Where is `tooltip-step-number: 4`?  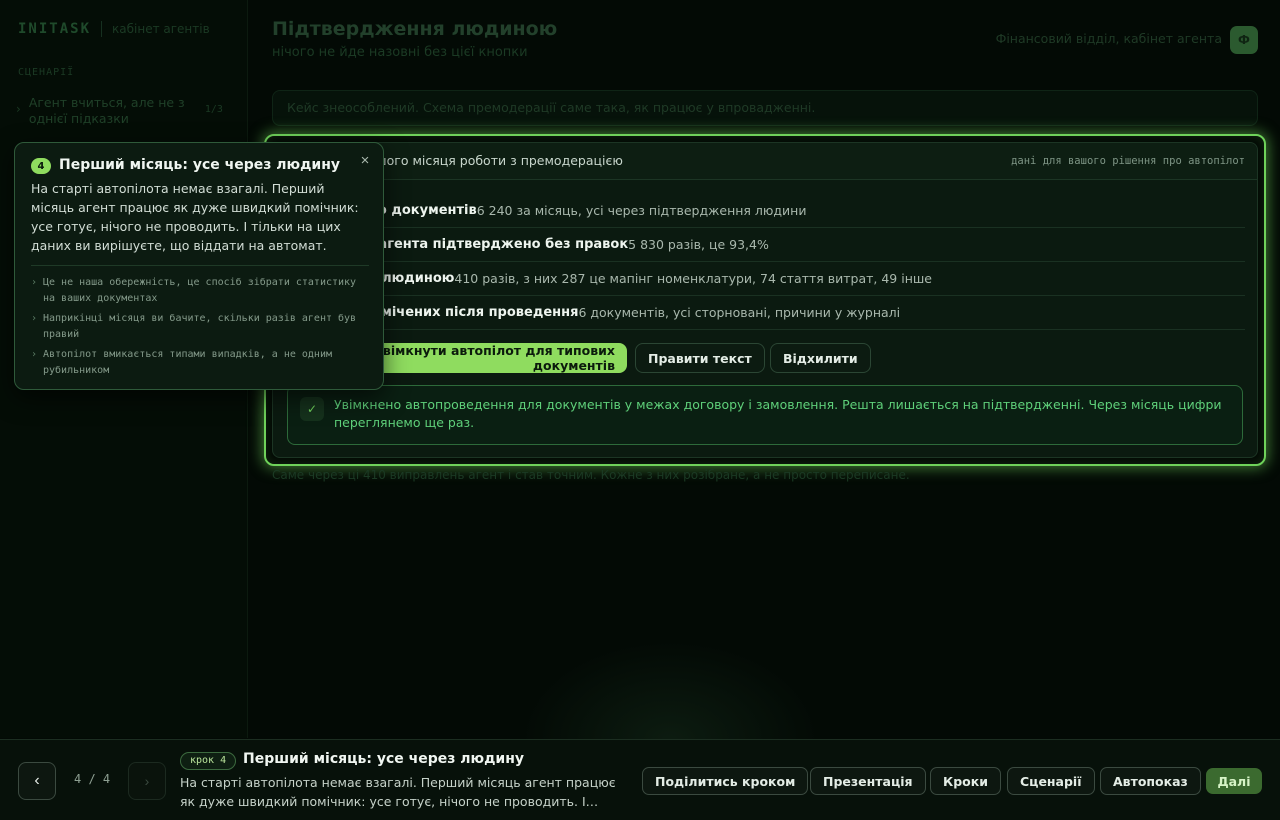 tooltip-step-number: 4 is located at coordinates (41, 166).